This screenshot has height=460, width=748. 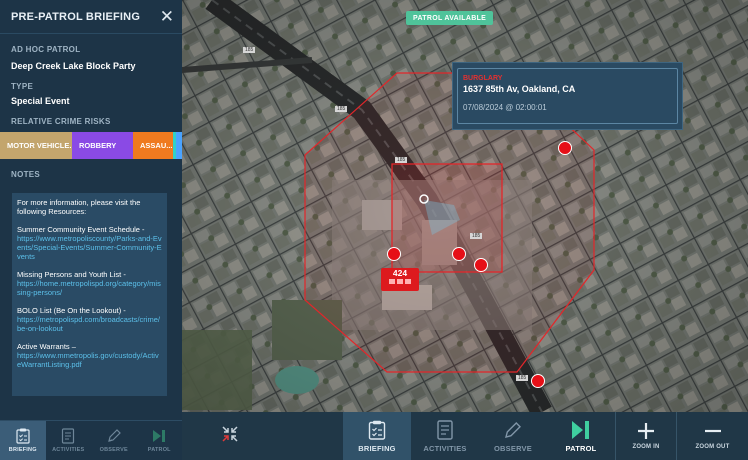 I want to click on toolbar-patrol-button: PATROL, so click(x=581, y=436).